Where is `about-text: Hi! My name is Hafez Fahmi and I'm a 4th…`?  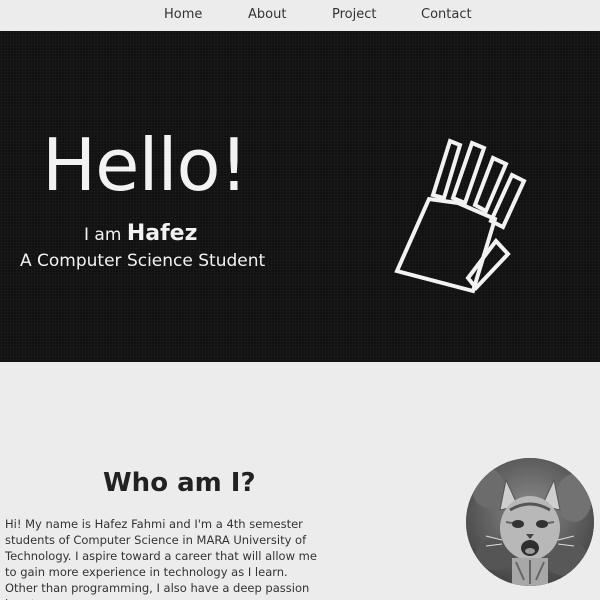 about-text: Hi! My name is Hafez Fahmi and I'm a 4th… is located at coordinates (162, 558).